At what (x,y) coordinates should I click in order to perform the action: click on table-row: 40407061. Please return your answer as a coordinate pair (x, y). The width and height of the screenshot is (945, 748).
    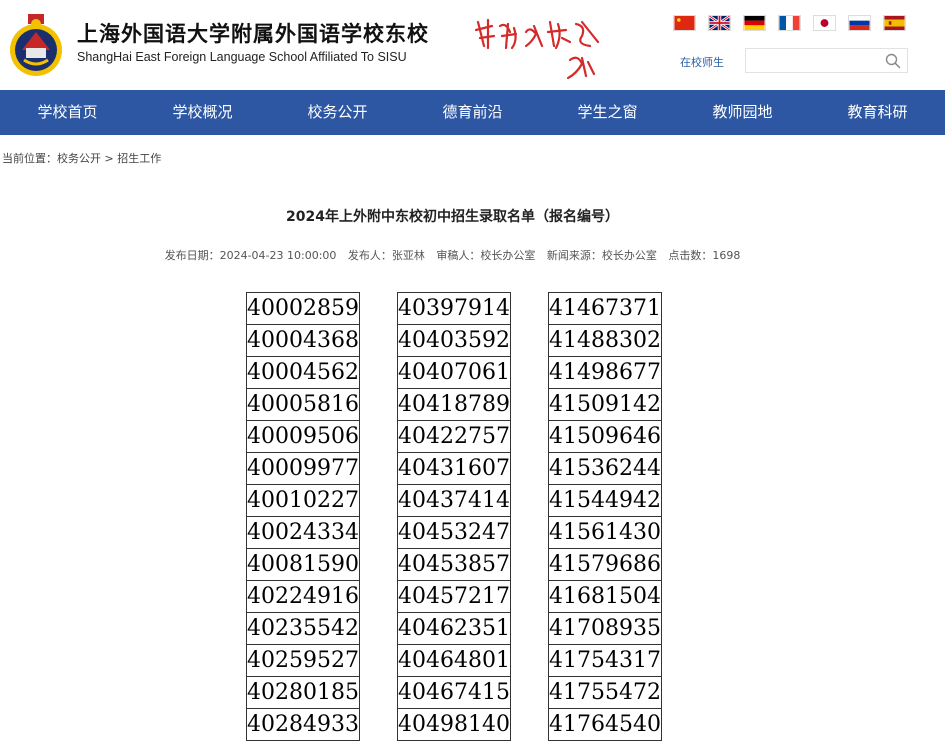
    Looking at the image, I should click on (454, 372).